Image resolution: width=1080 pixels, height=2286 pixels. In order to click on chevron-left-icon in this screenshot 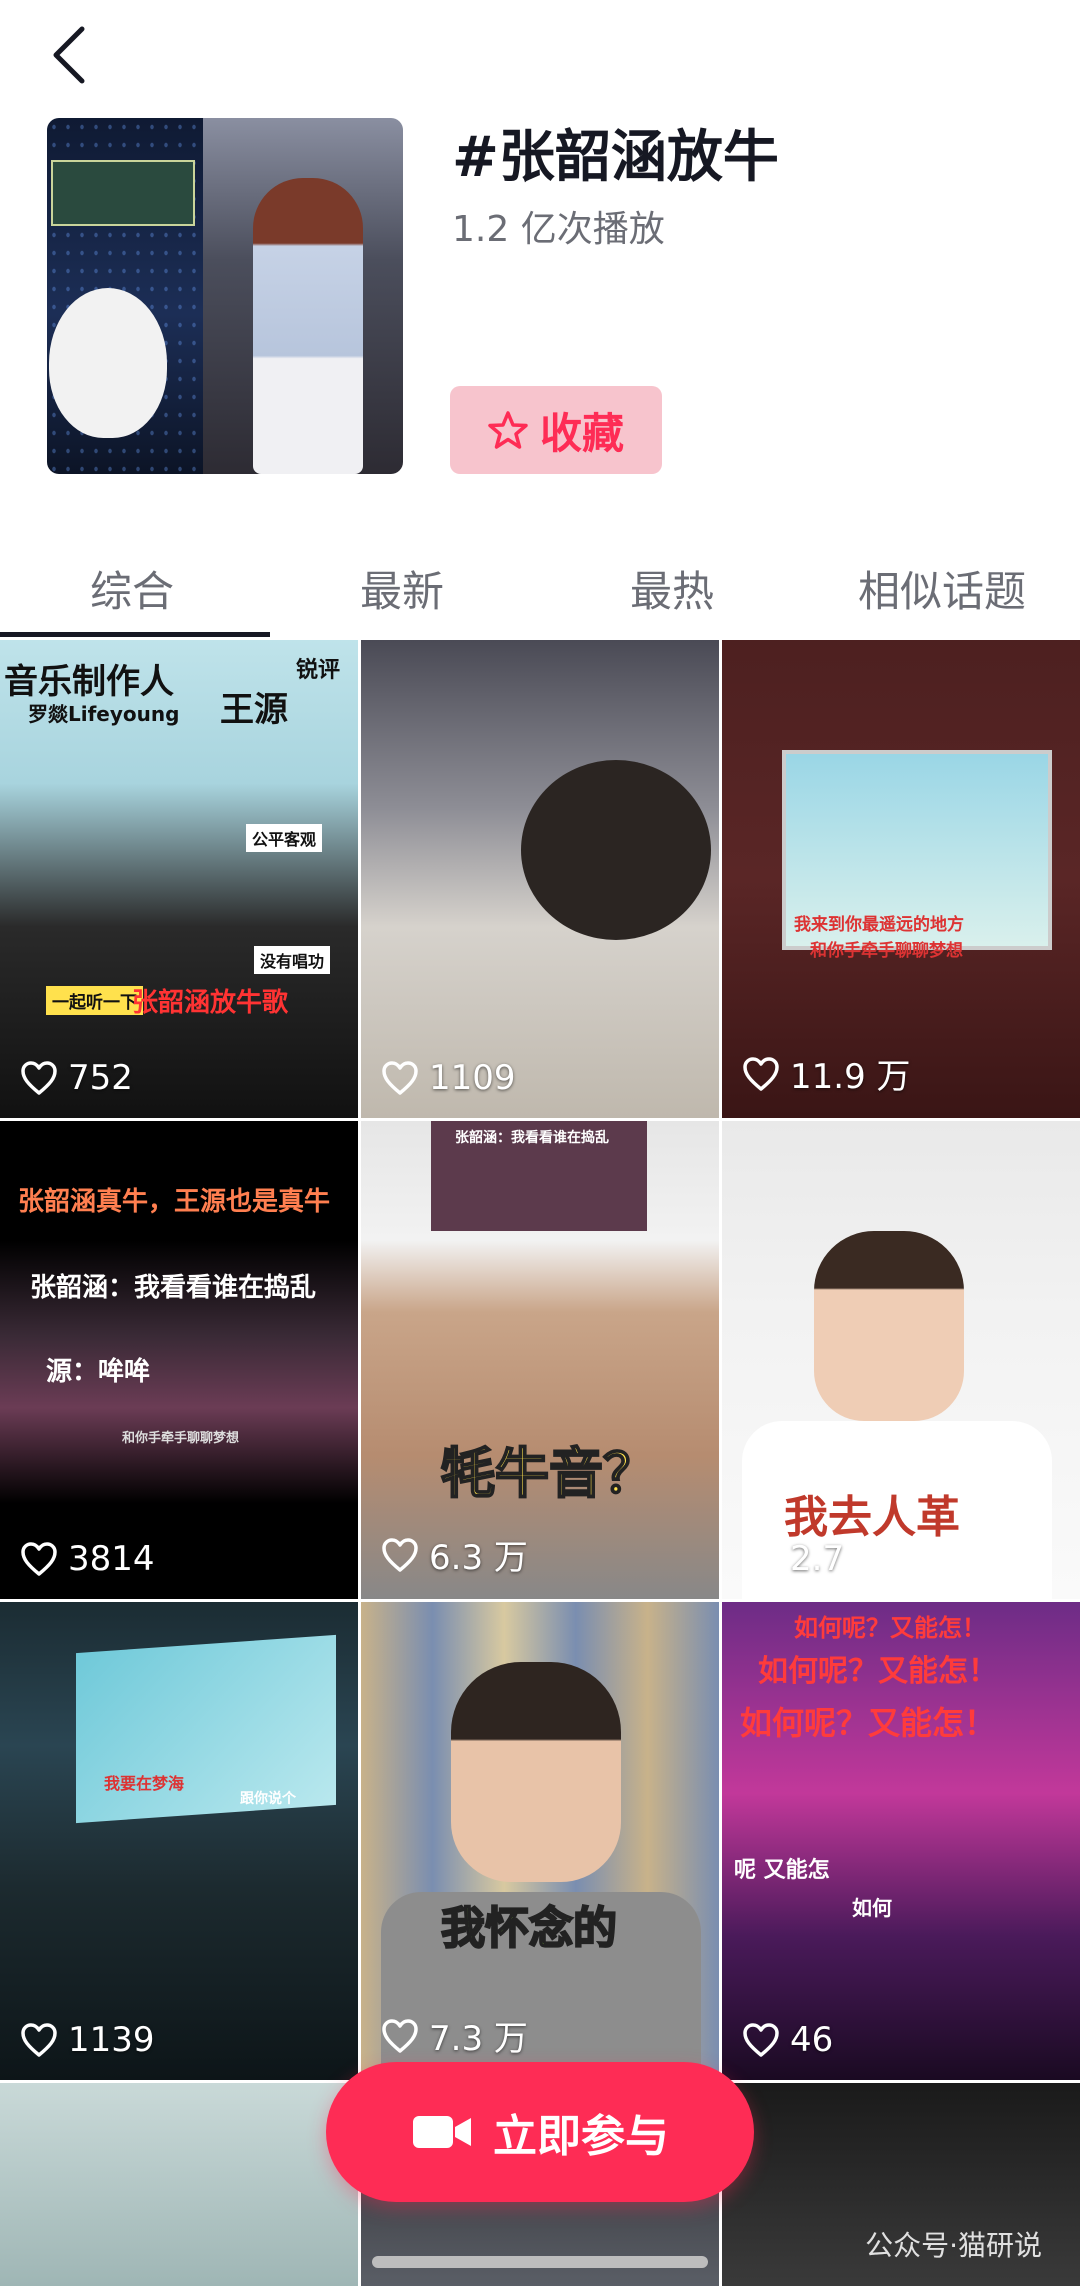, I will do `click(69, 55)`.